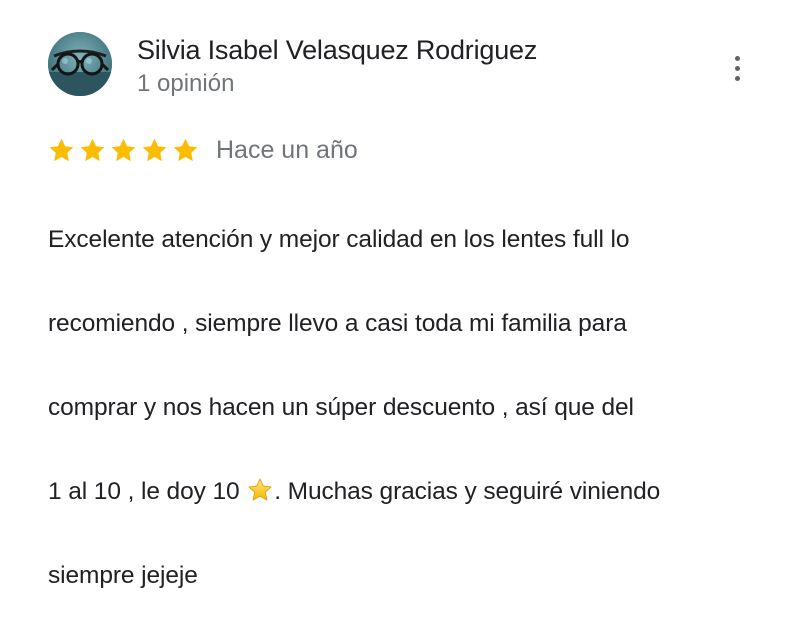 The image size is (800, 639). What do you see at coordinates (337, 50) in the screenshot?
I see `author-name: Silvia Isabel Velasquez Rodriguez` at bounding box center [337, 50].